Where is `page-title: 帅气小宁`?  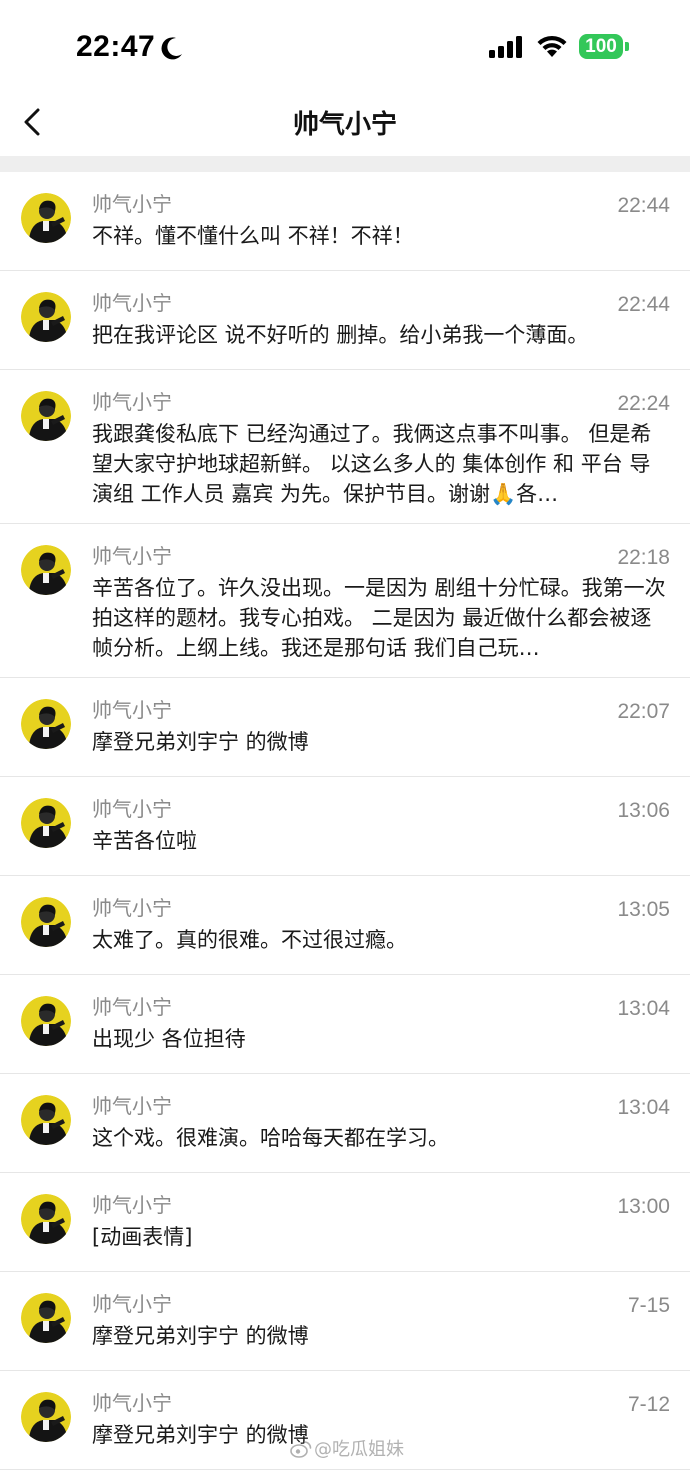 page-title: 帅气小宁 is located at coordinates (344, 125).